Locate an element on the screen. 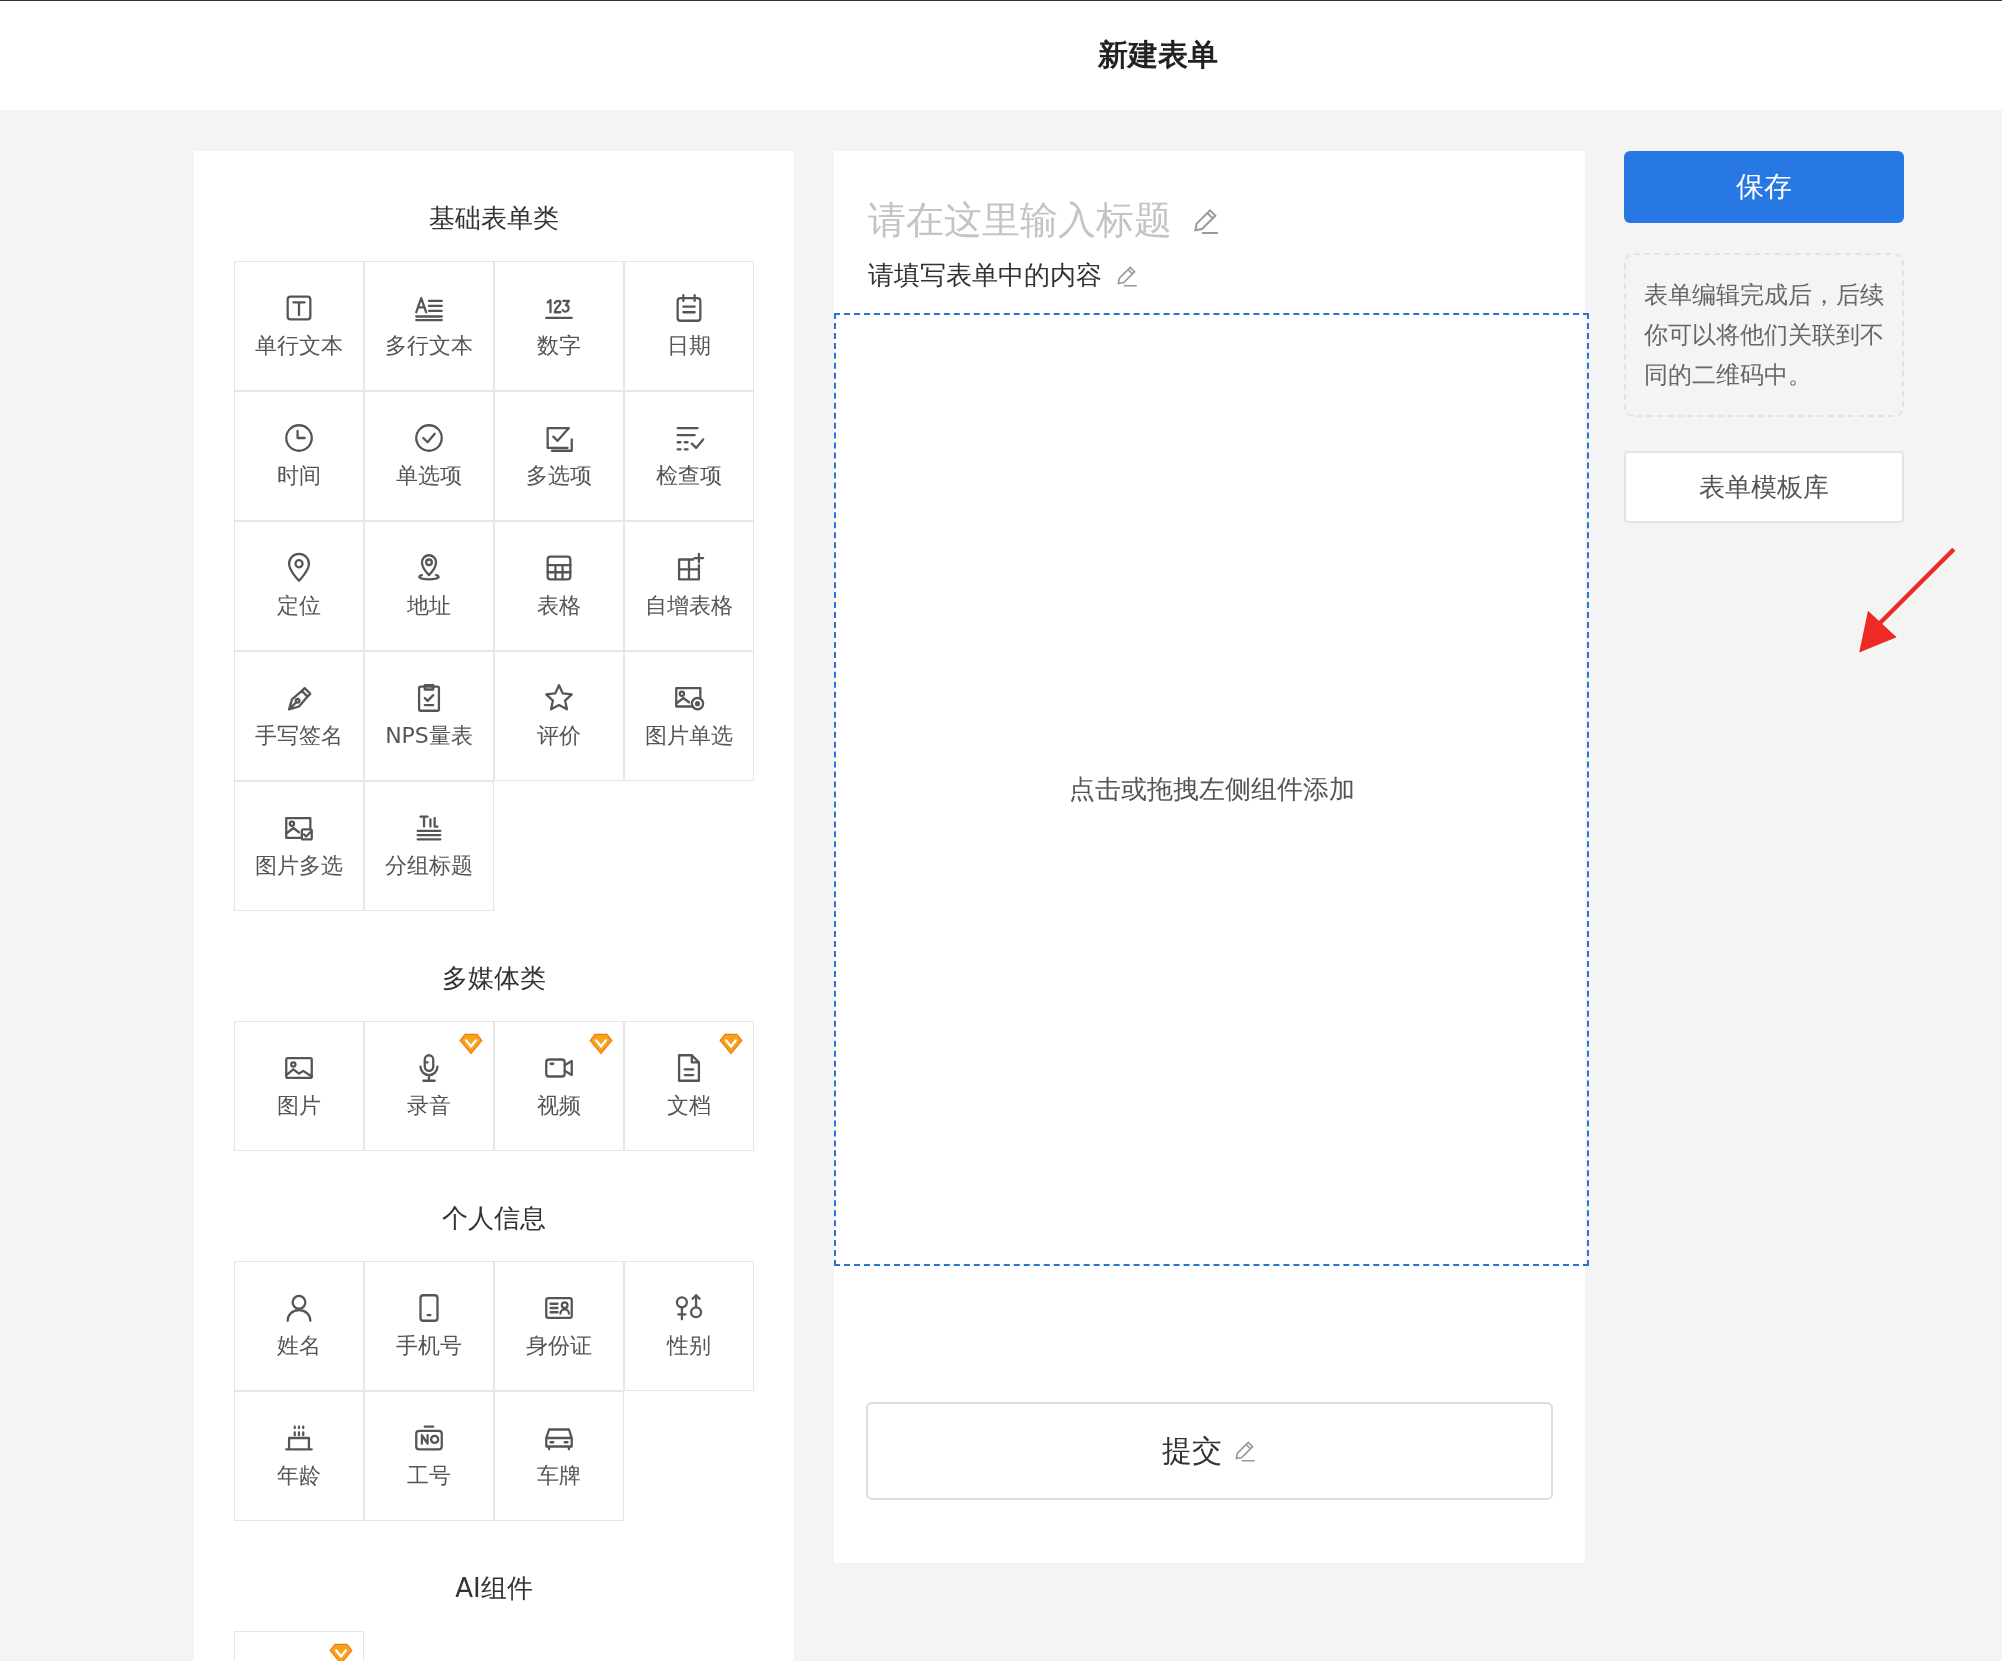  section-title: AI组件 is located at coordinates (494, 1588).